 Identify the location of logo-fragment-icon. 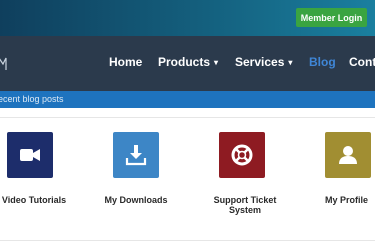
(3, 63).